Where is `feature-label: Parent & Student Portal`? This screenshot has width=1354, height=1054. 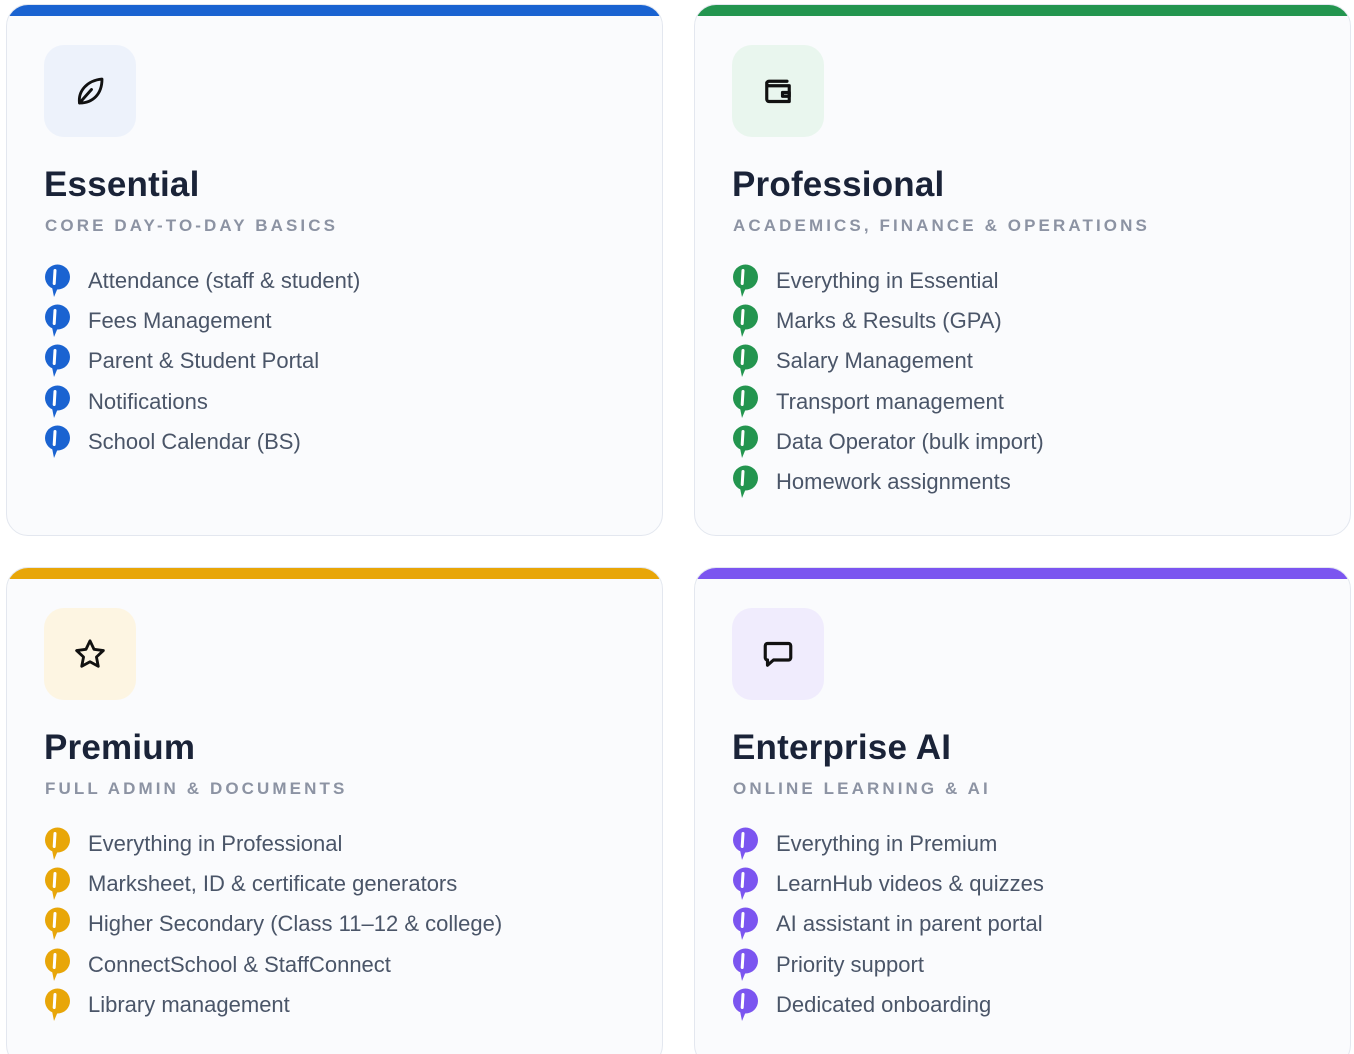
feature-label: Parent & Student Portal is located at coordinates (204, 361).